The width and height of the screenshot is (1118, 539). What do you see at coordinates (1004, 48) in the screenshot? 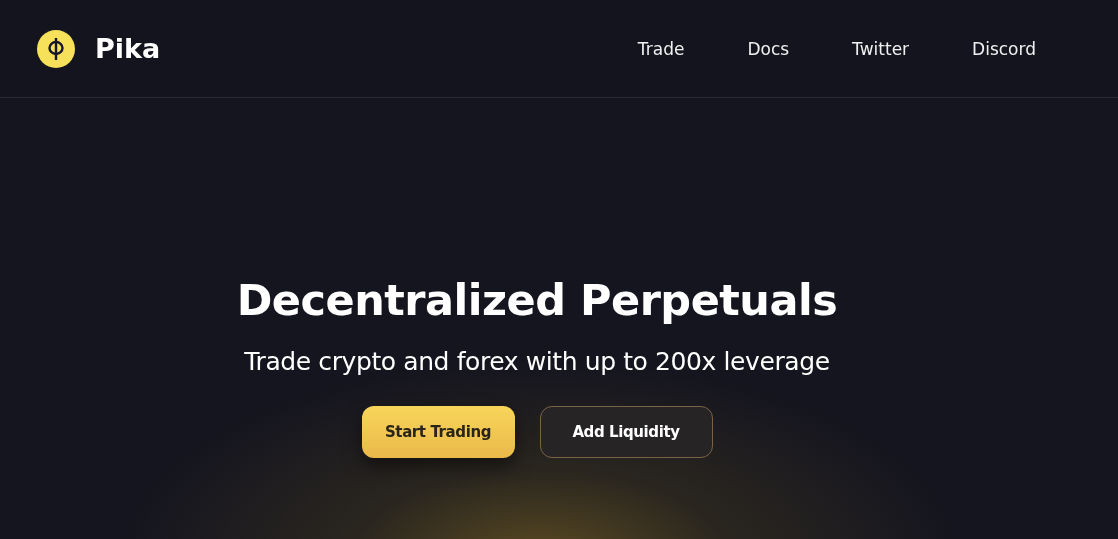
I see `nav-link: Discord` at bounding box center [1004, 48].